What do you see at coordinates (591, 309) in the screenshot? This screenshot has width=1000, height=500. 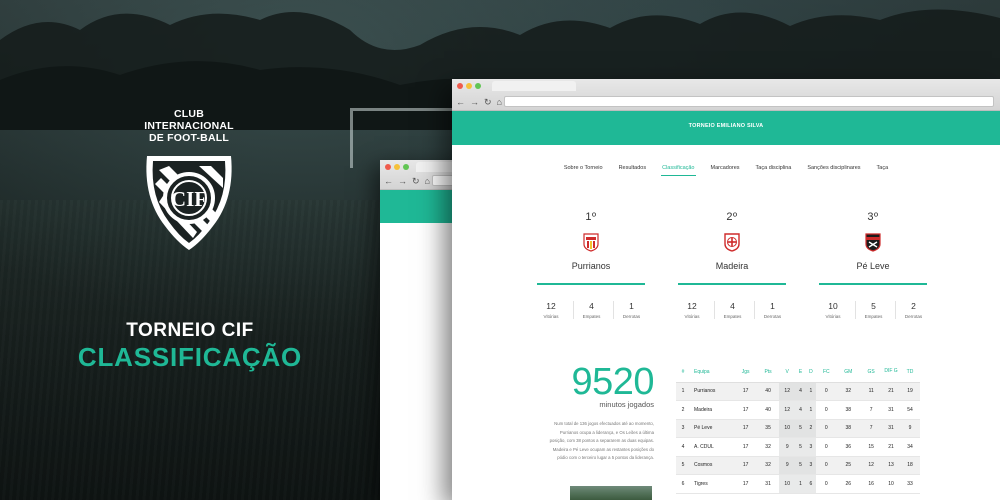 I see `podium-stats: 12 Vitórias 4 Empates 1 Derrotas` at bounding box center [591, 309].